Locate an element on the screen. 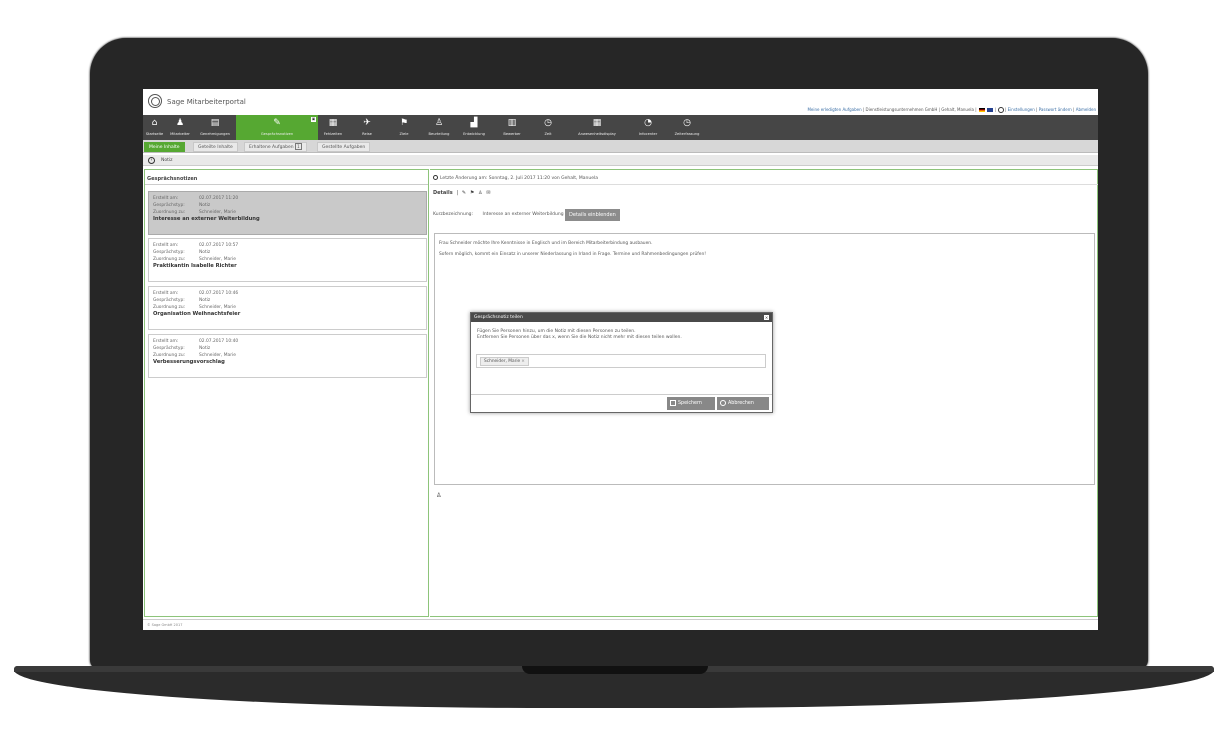  settings-link: Einstellungen is located at coordinates (1021, 109).